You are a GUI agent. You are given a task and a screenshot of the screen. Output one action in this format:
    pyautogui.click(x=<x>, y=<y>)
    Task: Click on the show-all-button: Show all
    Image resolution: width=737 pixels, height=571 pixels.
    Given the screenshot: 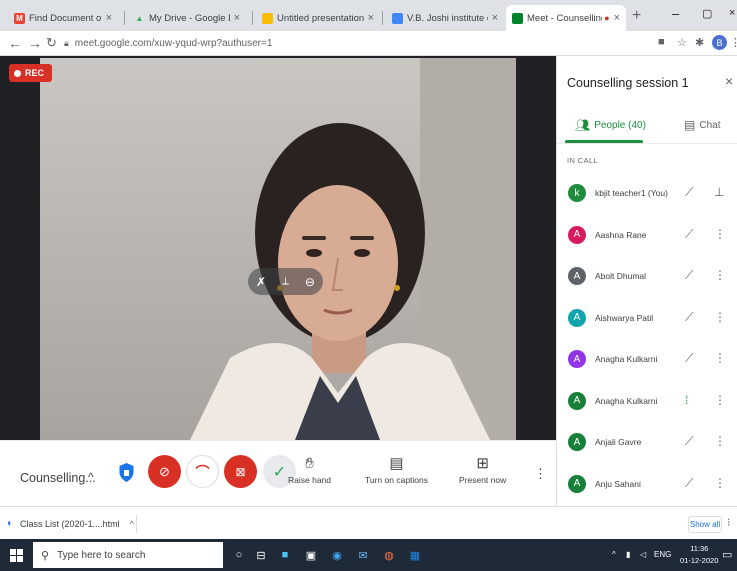 What is the action you would take?
    pyautogui.click(x=705, y=524)
    